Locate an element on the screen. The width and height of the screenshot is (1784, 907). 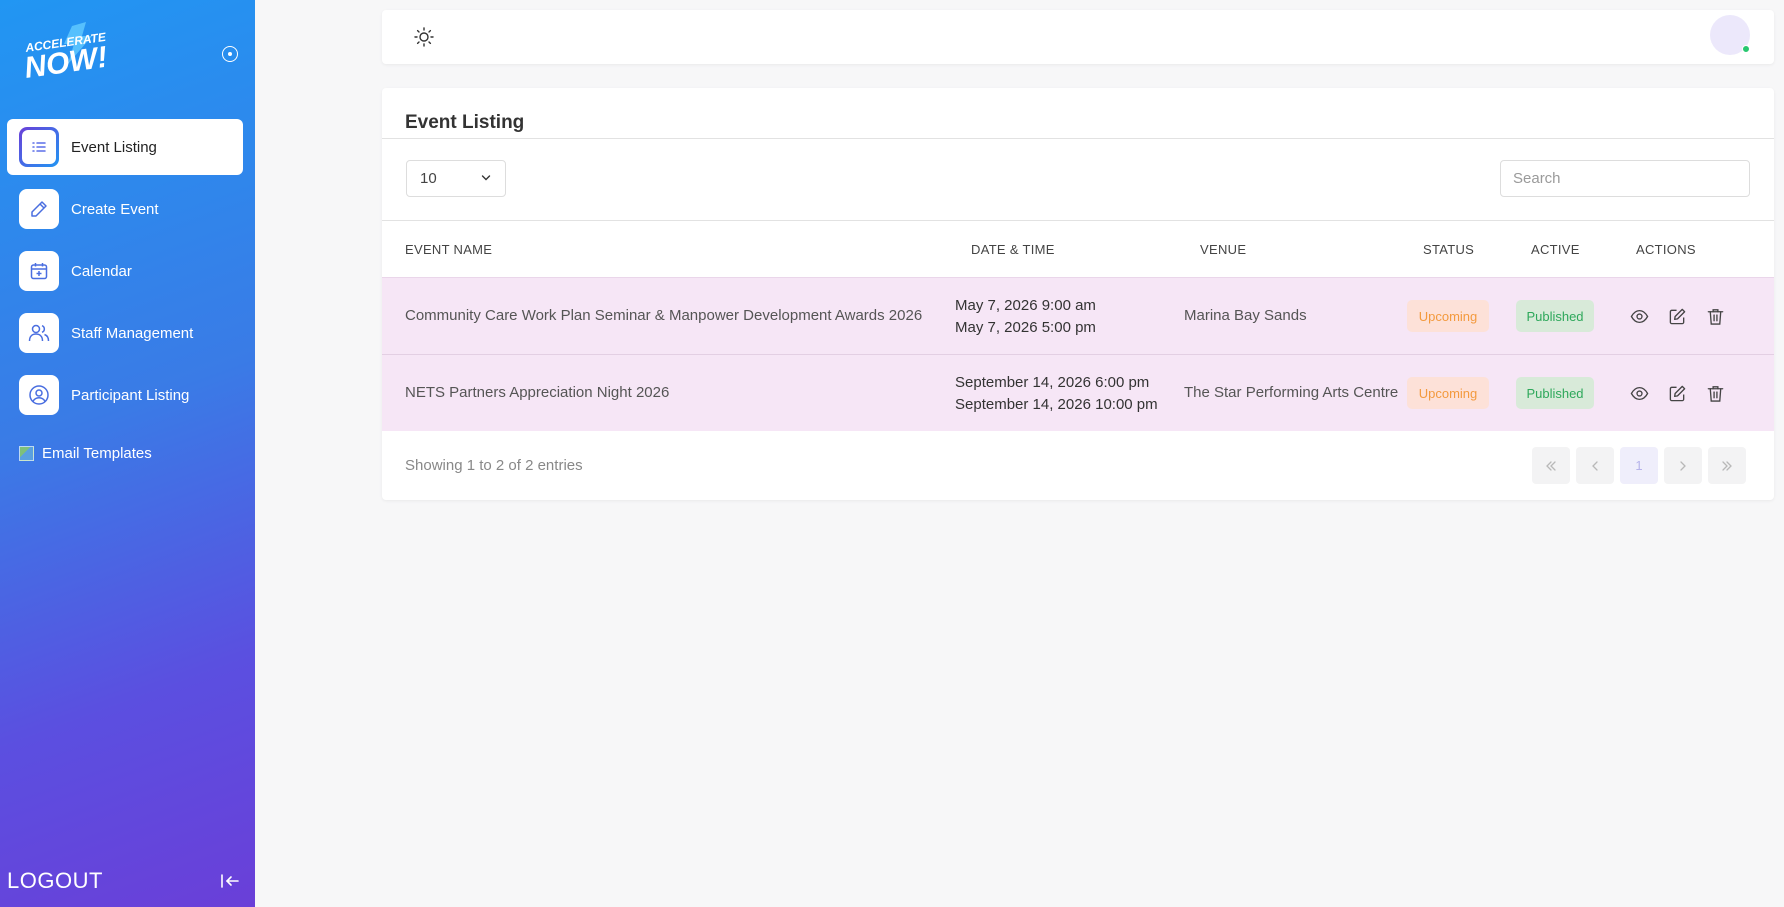
pagination-first-button is located at coordinates (1551, 465).